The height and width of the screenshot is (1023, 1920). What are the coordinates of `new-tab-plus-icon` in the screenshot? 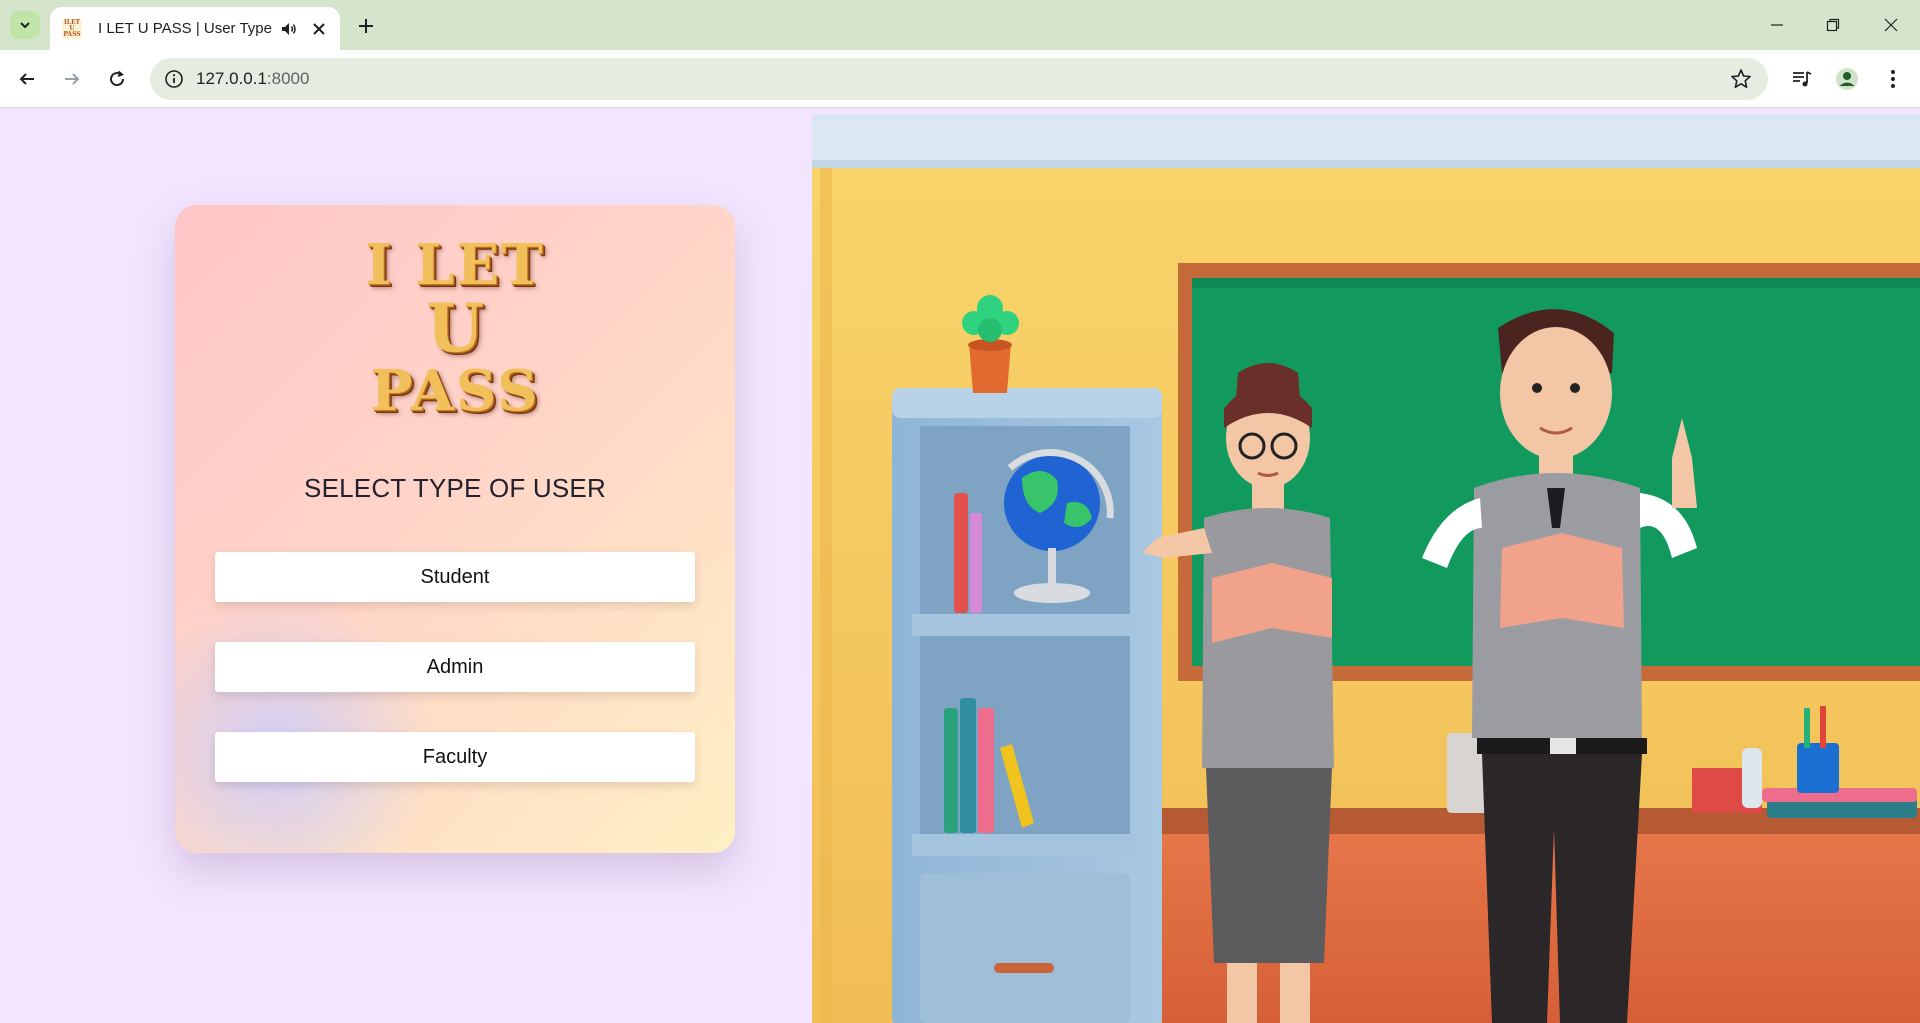 It's located at (366, 26).